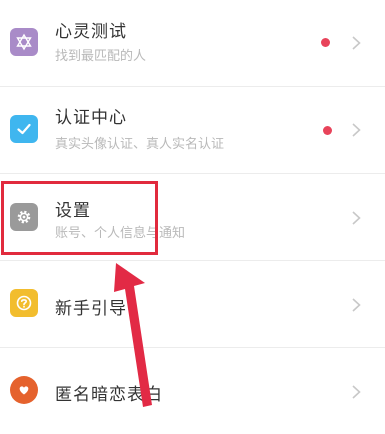  What do you see at coordinates (133, 335) in the screenshot?
I see `arrow-annotation` at bounding box center [133, 335].